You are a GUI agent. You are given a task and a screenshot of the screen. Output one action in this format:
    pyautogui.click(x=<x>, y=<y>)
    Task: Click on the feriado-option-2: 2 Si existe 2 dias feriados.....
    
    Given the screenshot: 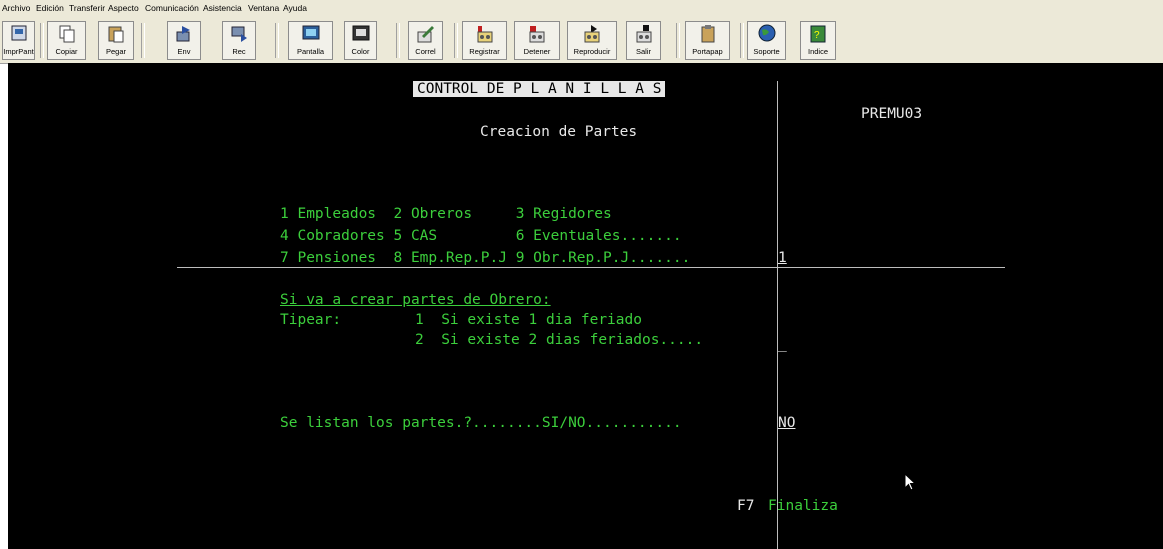 What is the action you would take?
    pyautogui.click(x=559, y=340)
    